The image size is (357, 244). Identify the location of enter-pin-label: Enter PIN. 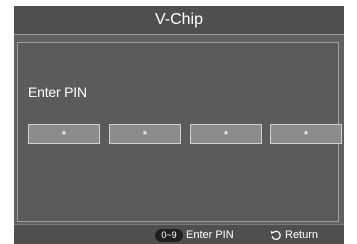
(57, 92).